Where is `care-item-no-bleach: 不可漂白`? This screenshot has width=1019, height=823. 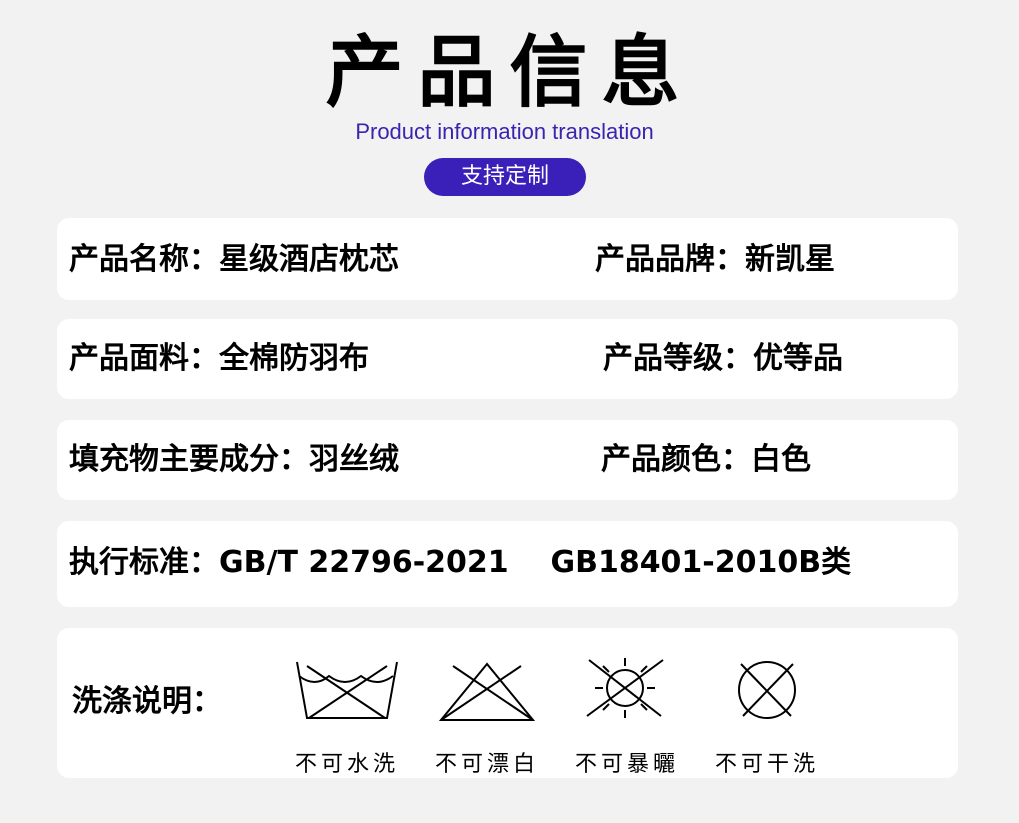 care-item-no-bleach: 不可漂白 is located at coordinates (487, 717).